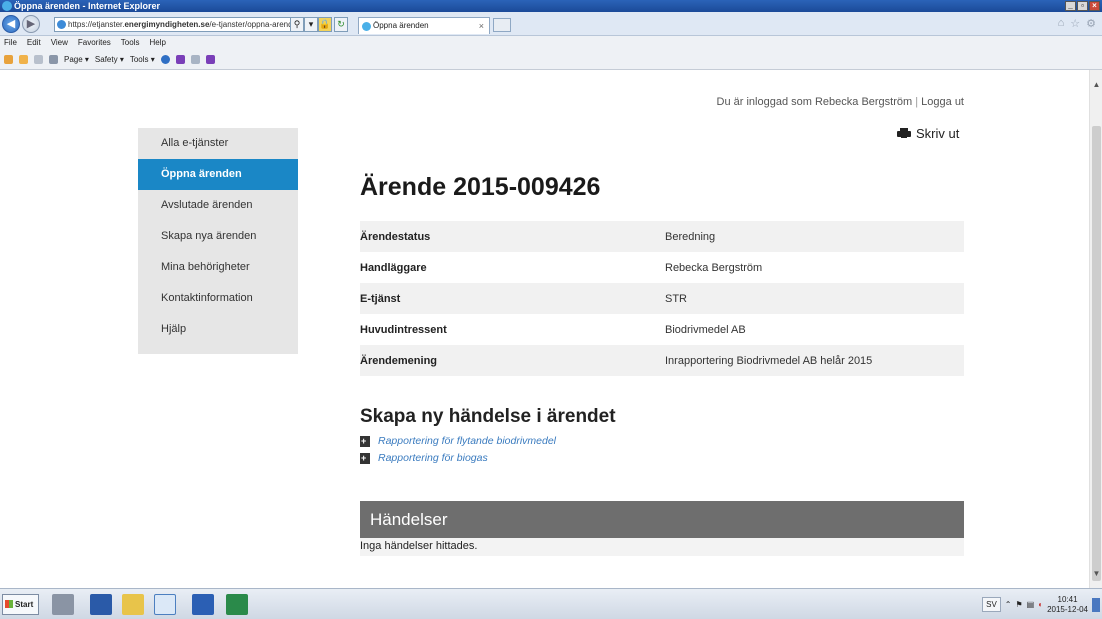 The image size is (1102, 619). I want to click on addon-icon, so click(195, 59).